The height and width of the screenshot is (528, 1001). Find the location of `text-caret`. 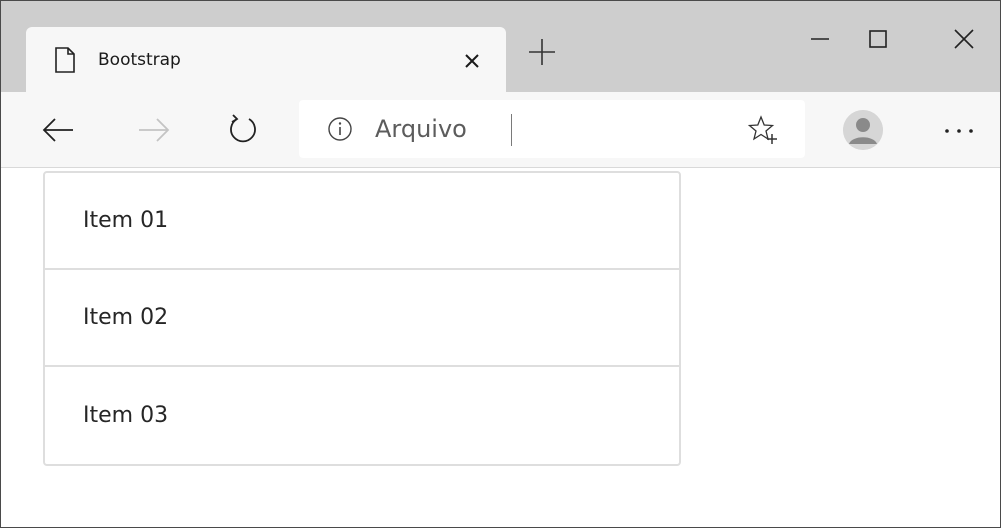

text-caret is located at coordinates (511, 130).